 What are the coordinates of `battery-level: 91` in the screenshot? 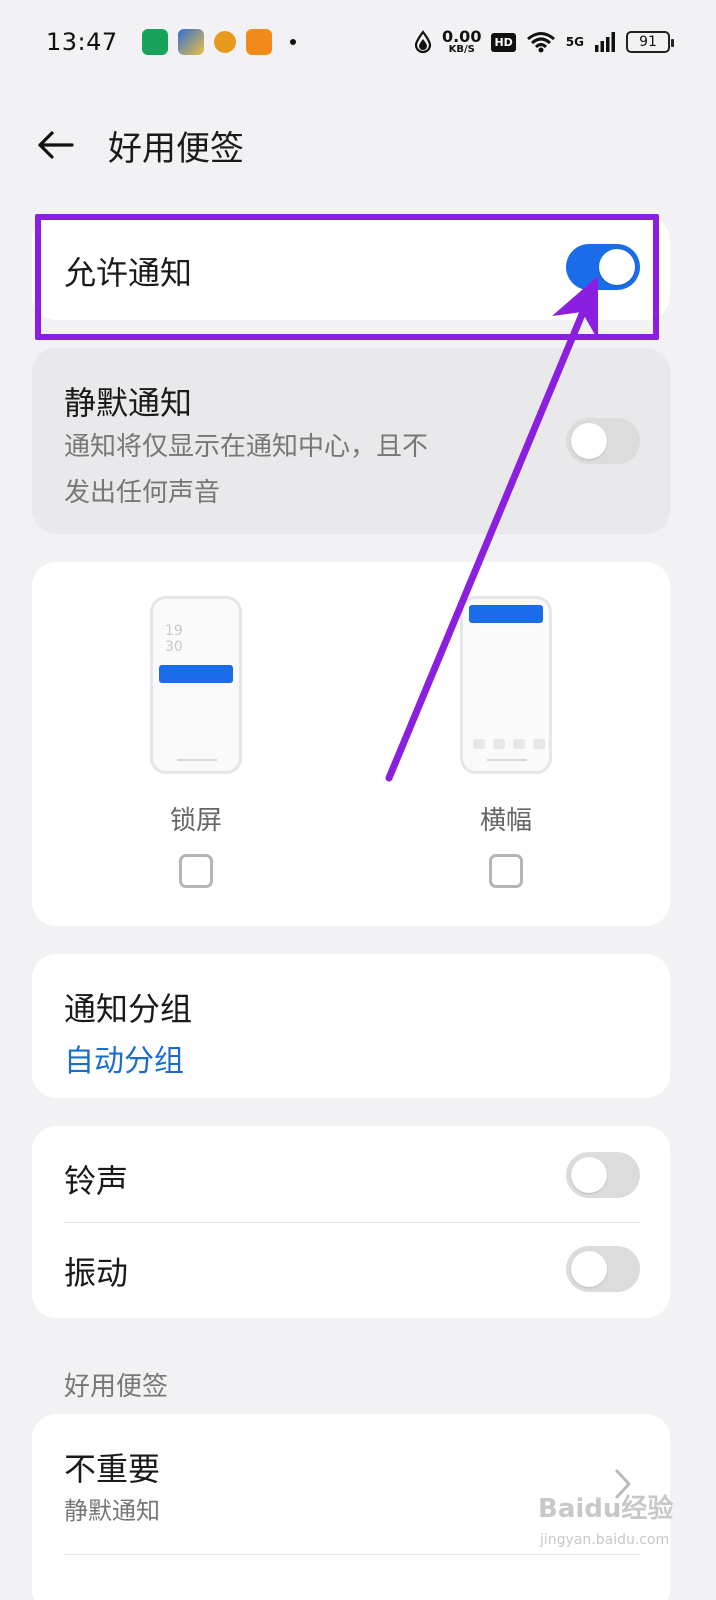 It's located at (648, 42).